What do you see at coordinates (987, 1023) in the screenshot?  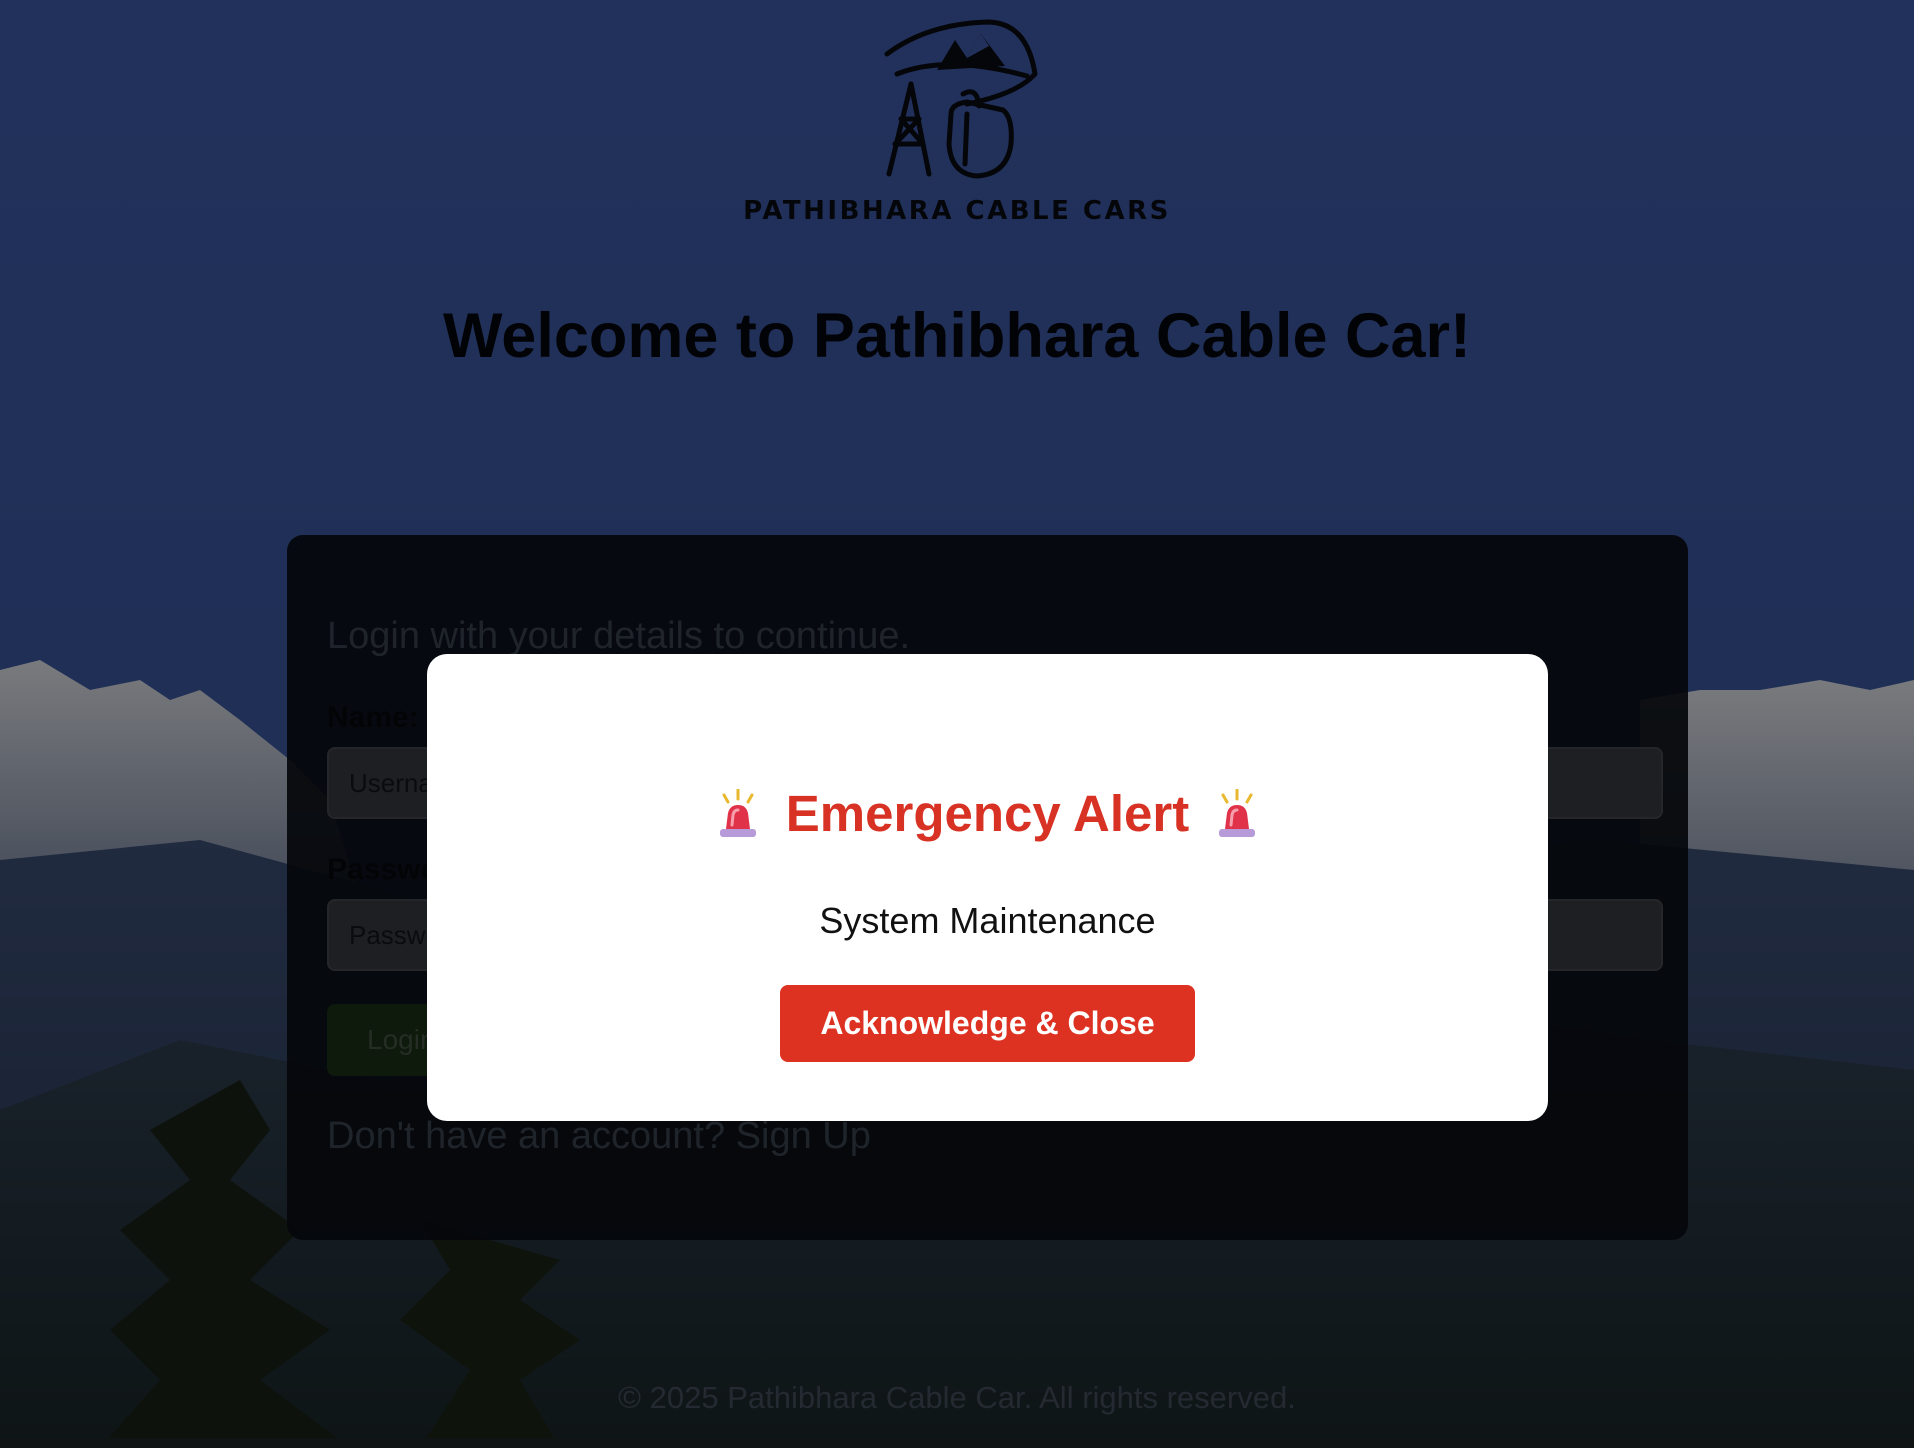 I see `acknowledge-close-button: Acknowledge & Close` at bounding box center [987, 1023].